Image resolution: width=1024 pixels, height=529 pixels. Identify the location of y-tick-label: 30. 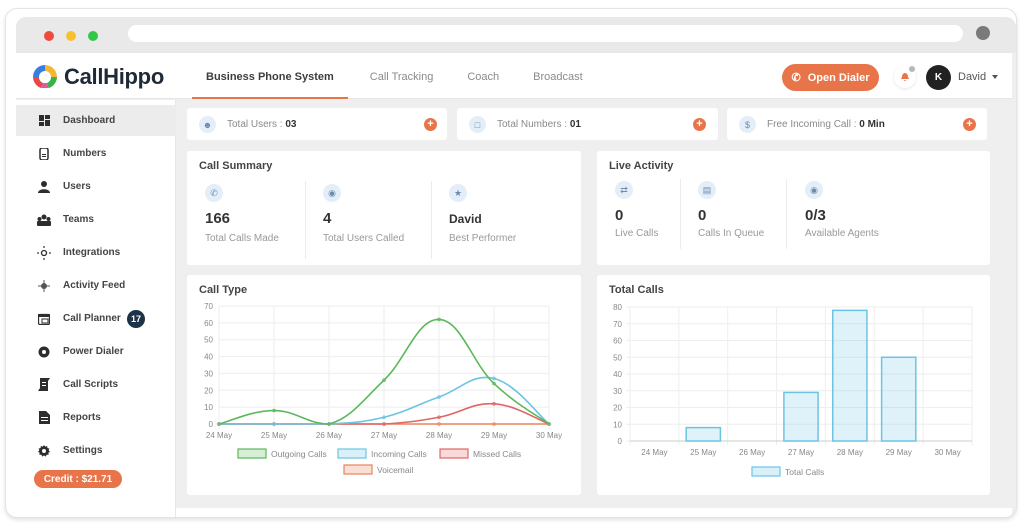
(208, 373).